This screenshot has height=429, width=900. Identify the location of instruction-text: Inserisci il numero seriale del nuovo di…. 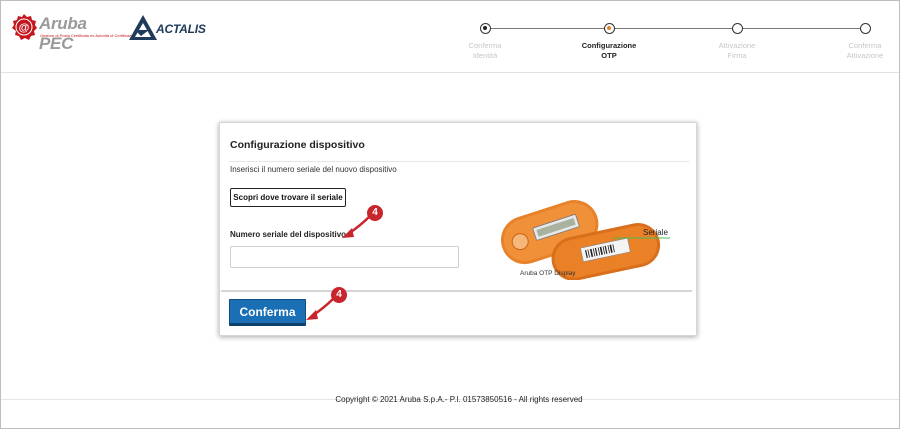
(313, 169).